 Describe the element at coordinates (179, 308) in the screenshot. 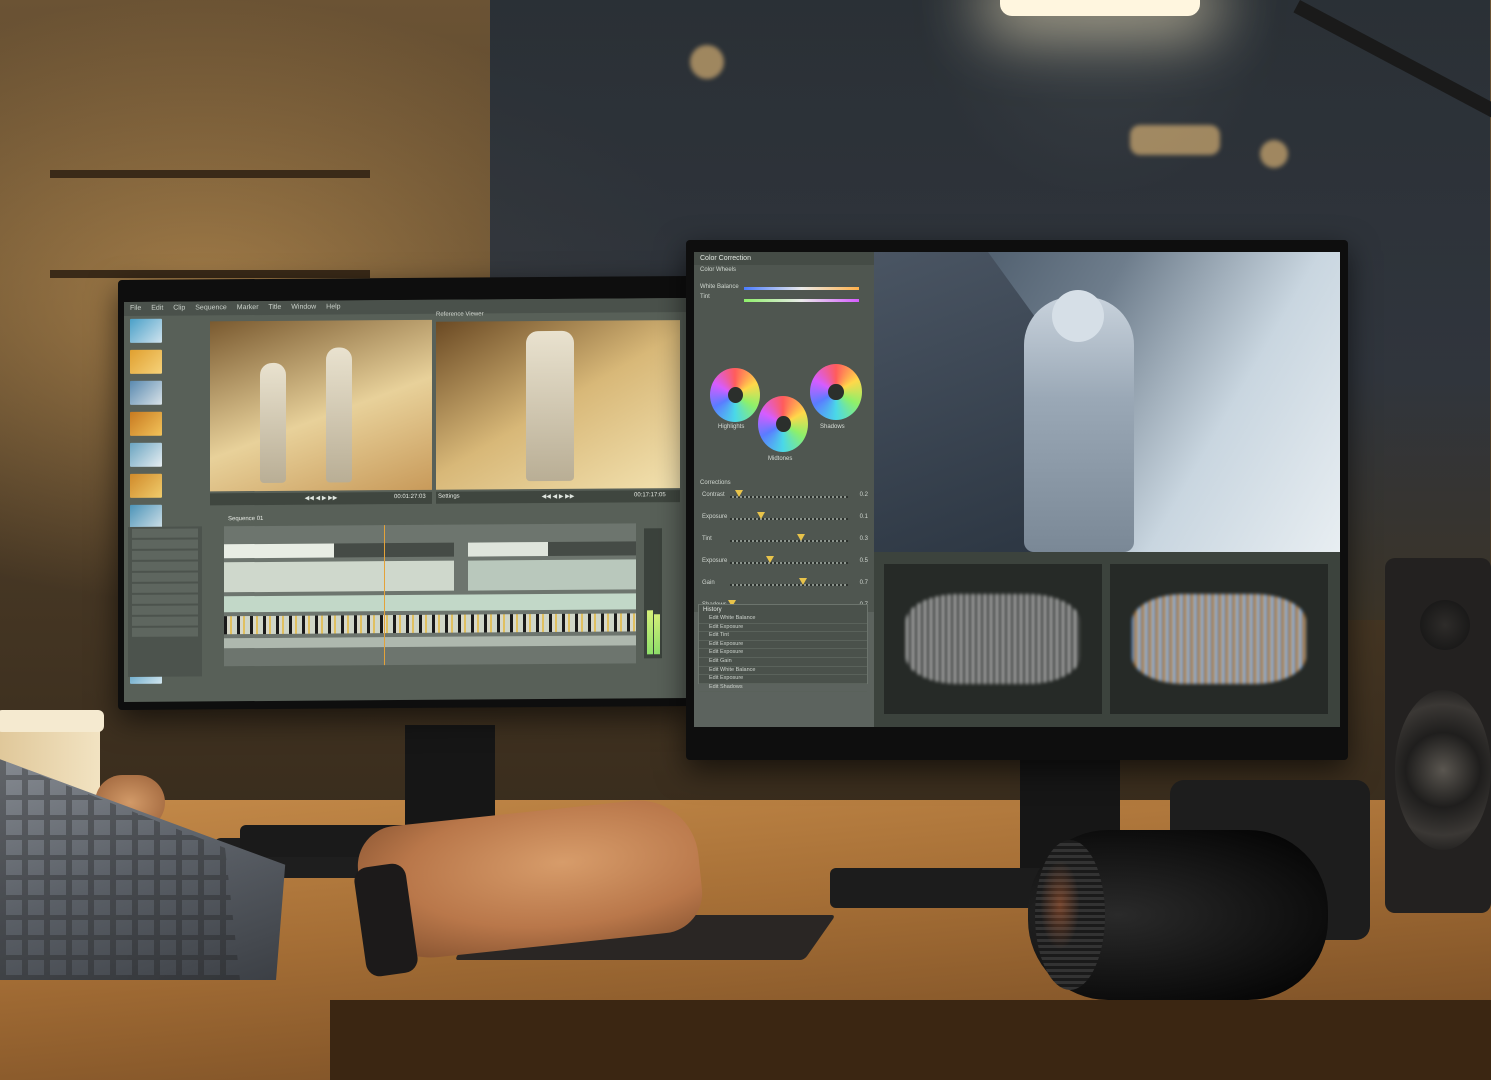

I see `menu-item-clip: Clip` at that location.